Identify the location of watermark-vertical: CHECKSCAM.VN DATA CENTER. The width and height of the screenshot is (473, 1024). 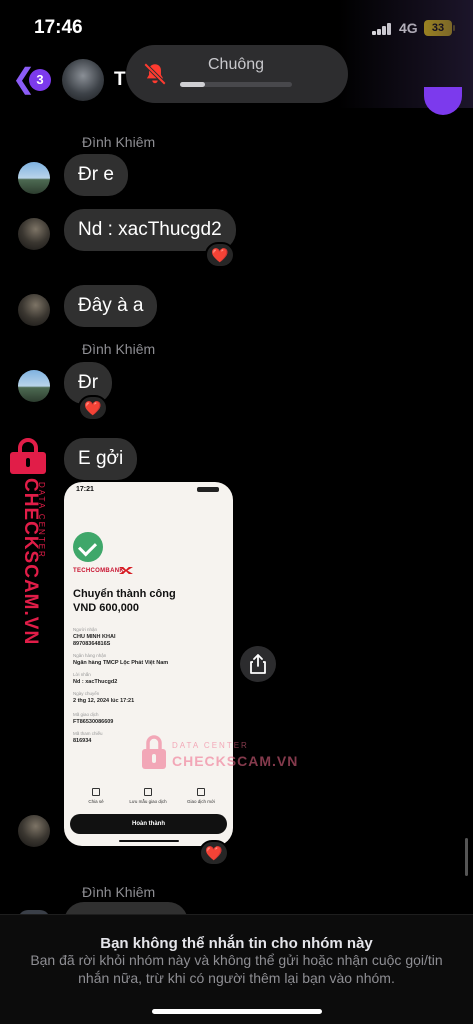
(28, 543).